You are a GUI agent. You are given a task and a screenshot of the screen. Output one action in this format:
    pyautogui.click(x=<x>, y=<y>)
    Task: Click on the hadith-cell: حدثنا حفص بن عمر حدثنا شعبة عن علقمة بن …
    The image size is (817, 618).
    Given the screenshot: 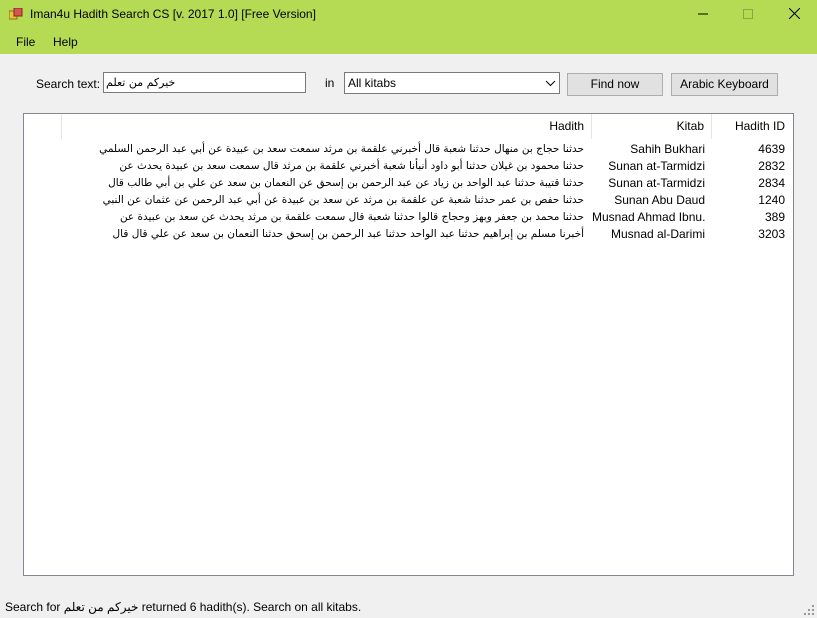 What is the action you would take?
    pyautogui.click(x=343, y=200)
    